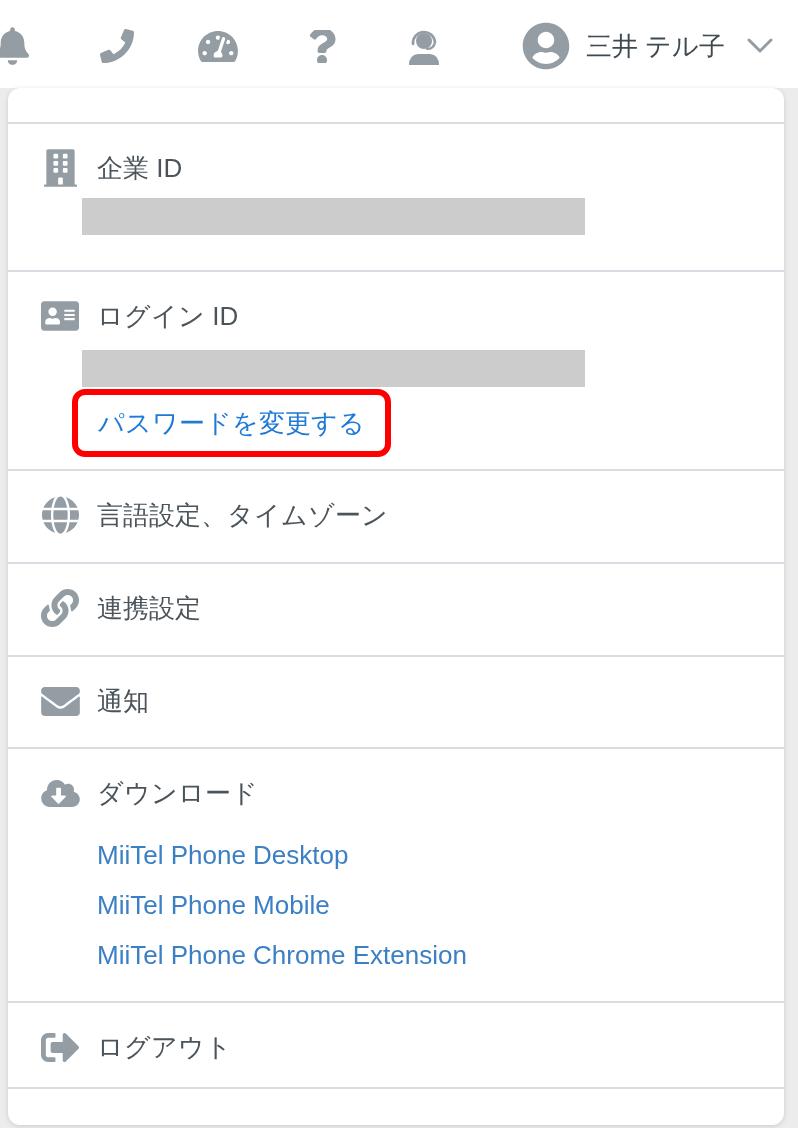 The height and width of the screenshot is (1128, 798). What do you see at coordinates (140, 168) in the screenshot?
I see `field-label: 企業 ID` at bounding box center [140, 168].